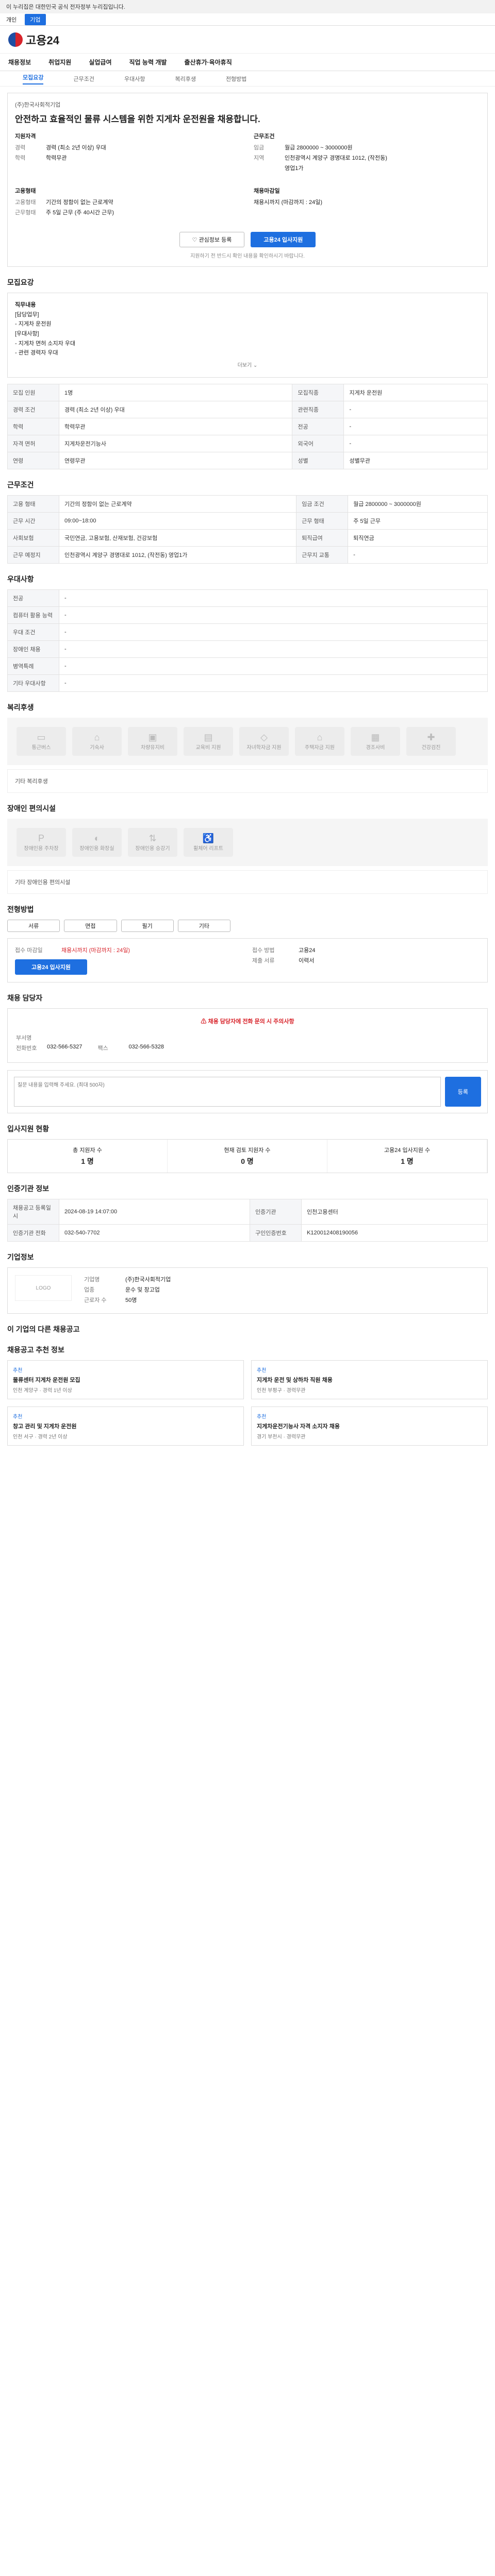 The width and height of the screenshot is (495, 2576). Describe the element at coordinates (35, 19) in the screenshot. I see `tab-company: 기업` at that location.